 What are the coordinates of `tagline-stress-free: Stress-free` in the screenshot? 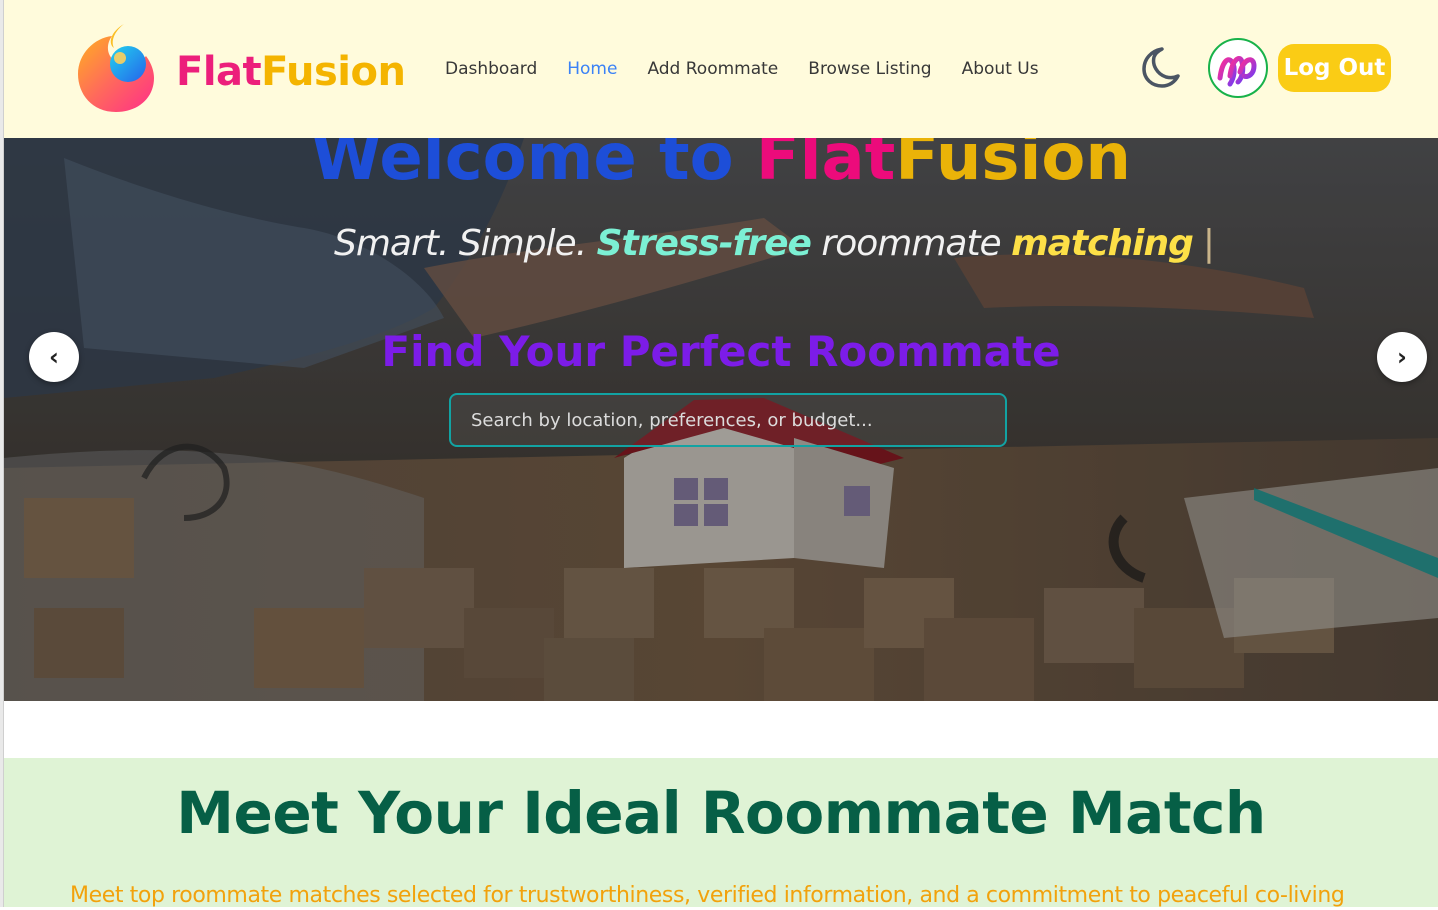 It's located at (704, 243).